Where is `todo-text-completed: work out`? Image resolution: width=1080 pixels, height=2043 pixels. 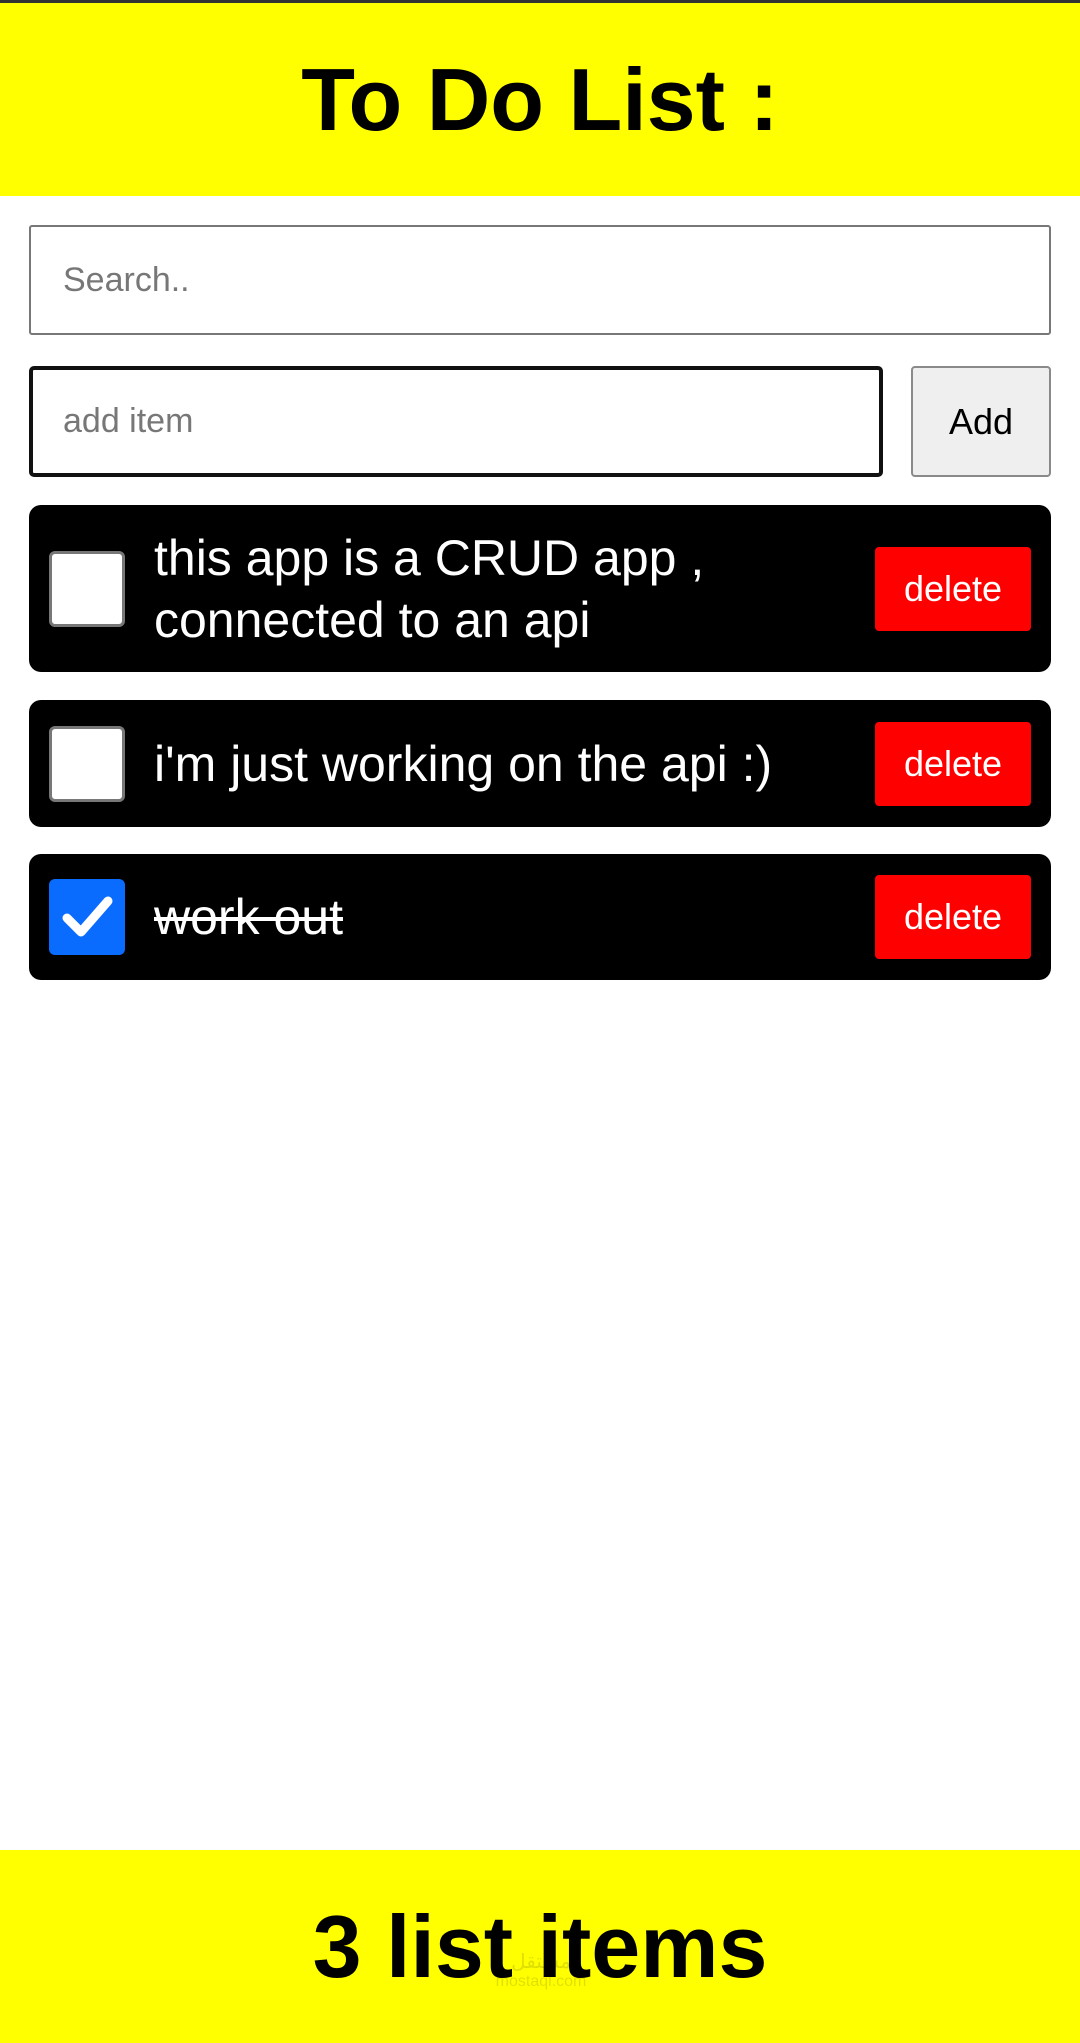
todo-text-completed: work out is located at coordinates (248, 917).